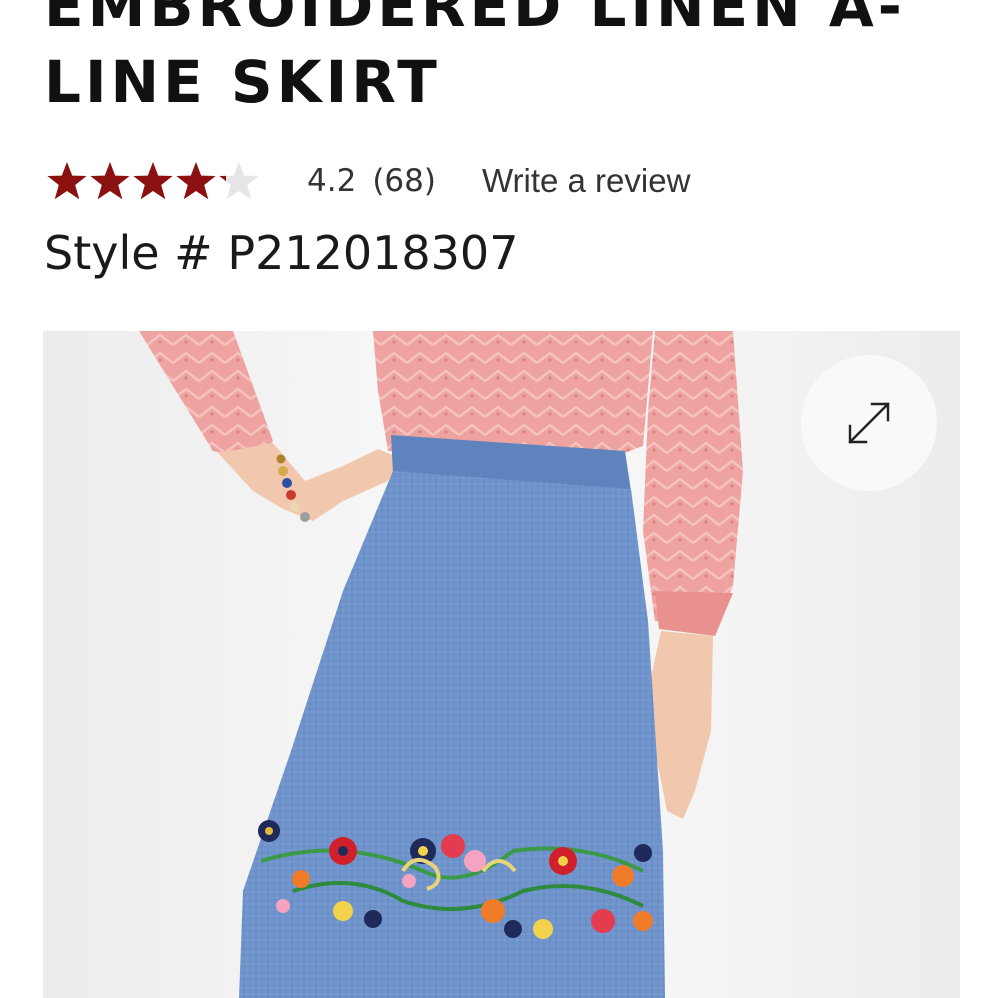  I want to click on star-rating, so click(153, 181).